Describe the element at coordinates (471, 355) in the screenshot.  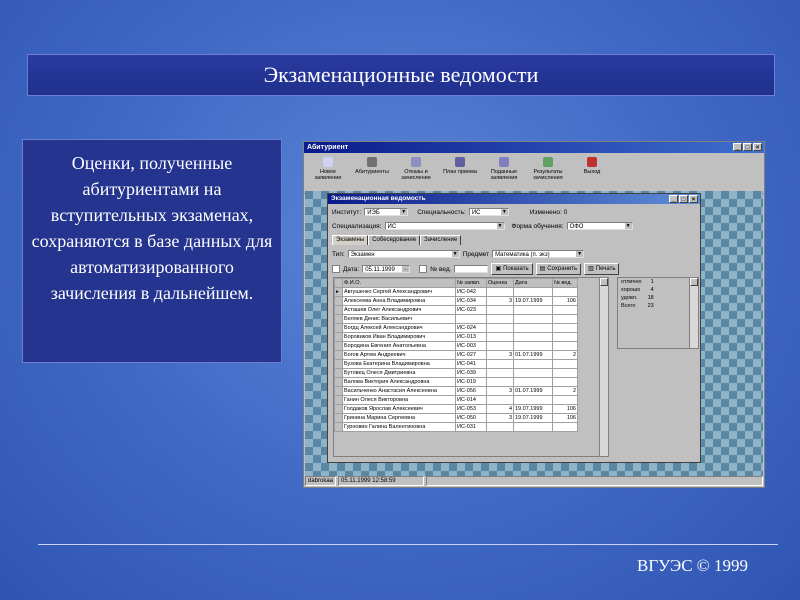
I see `cell-num: ИС-027` at that location.